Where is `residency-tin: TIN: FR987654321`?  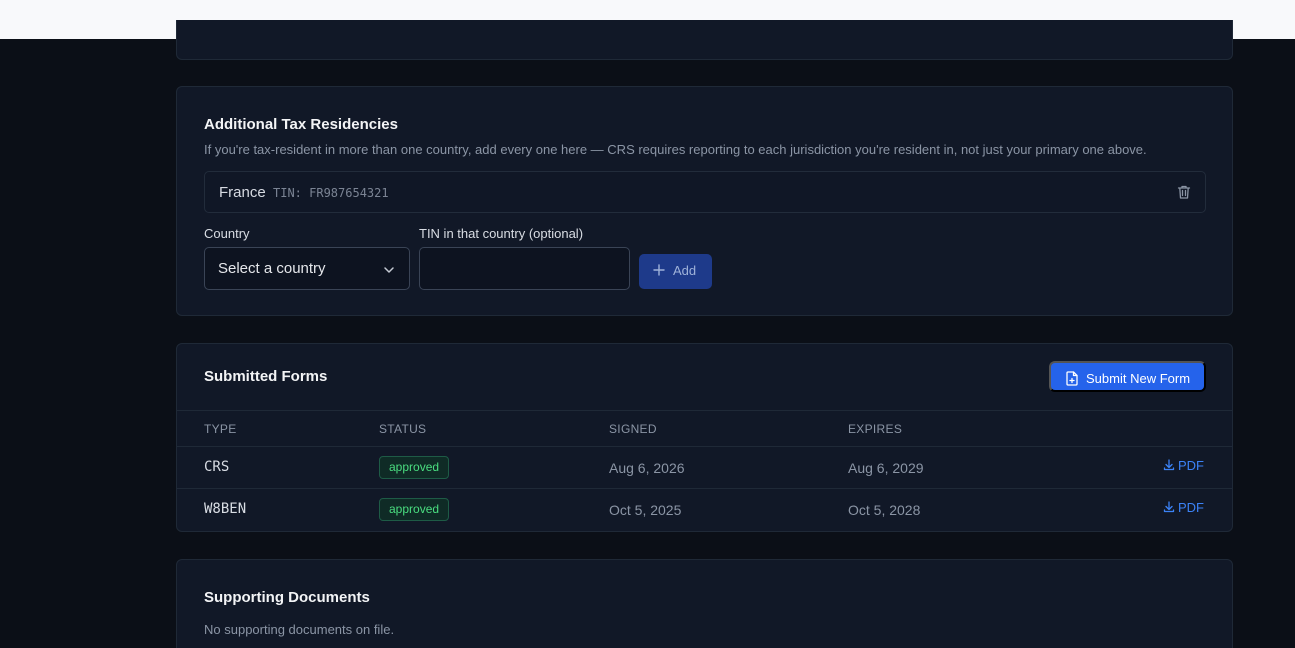 residency-tin: TIN: FR987654321 is located at coordinates (331, 193).